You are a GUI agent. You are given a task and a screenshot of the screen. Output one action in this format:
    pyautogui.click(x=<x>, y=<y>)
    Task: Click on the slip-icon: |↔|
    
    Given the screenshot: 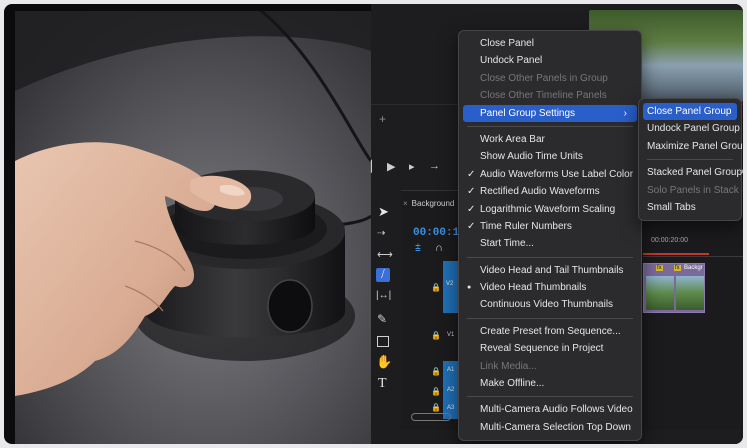 What is the action you would take?
    pyautogui.click(x=383, y=295)
    